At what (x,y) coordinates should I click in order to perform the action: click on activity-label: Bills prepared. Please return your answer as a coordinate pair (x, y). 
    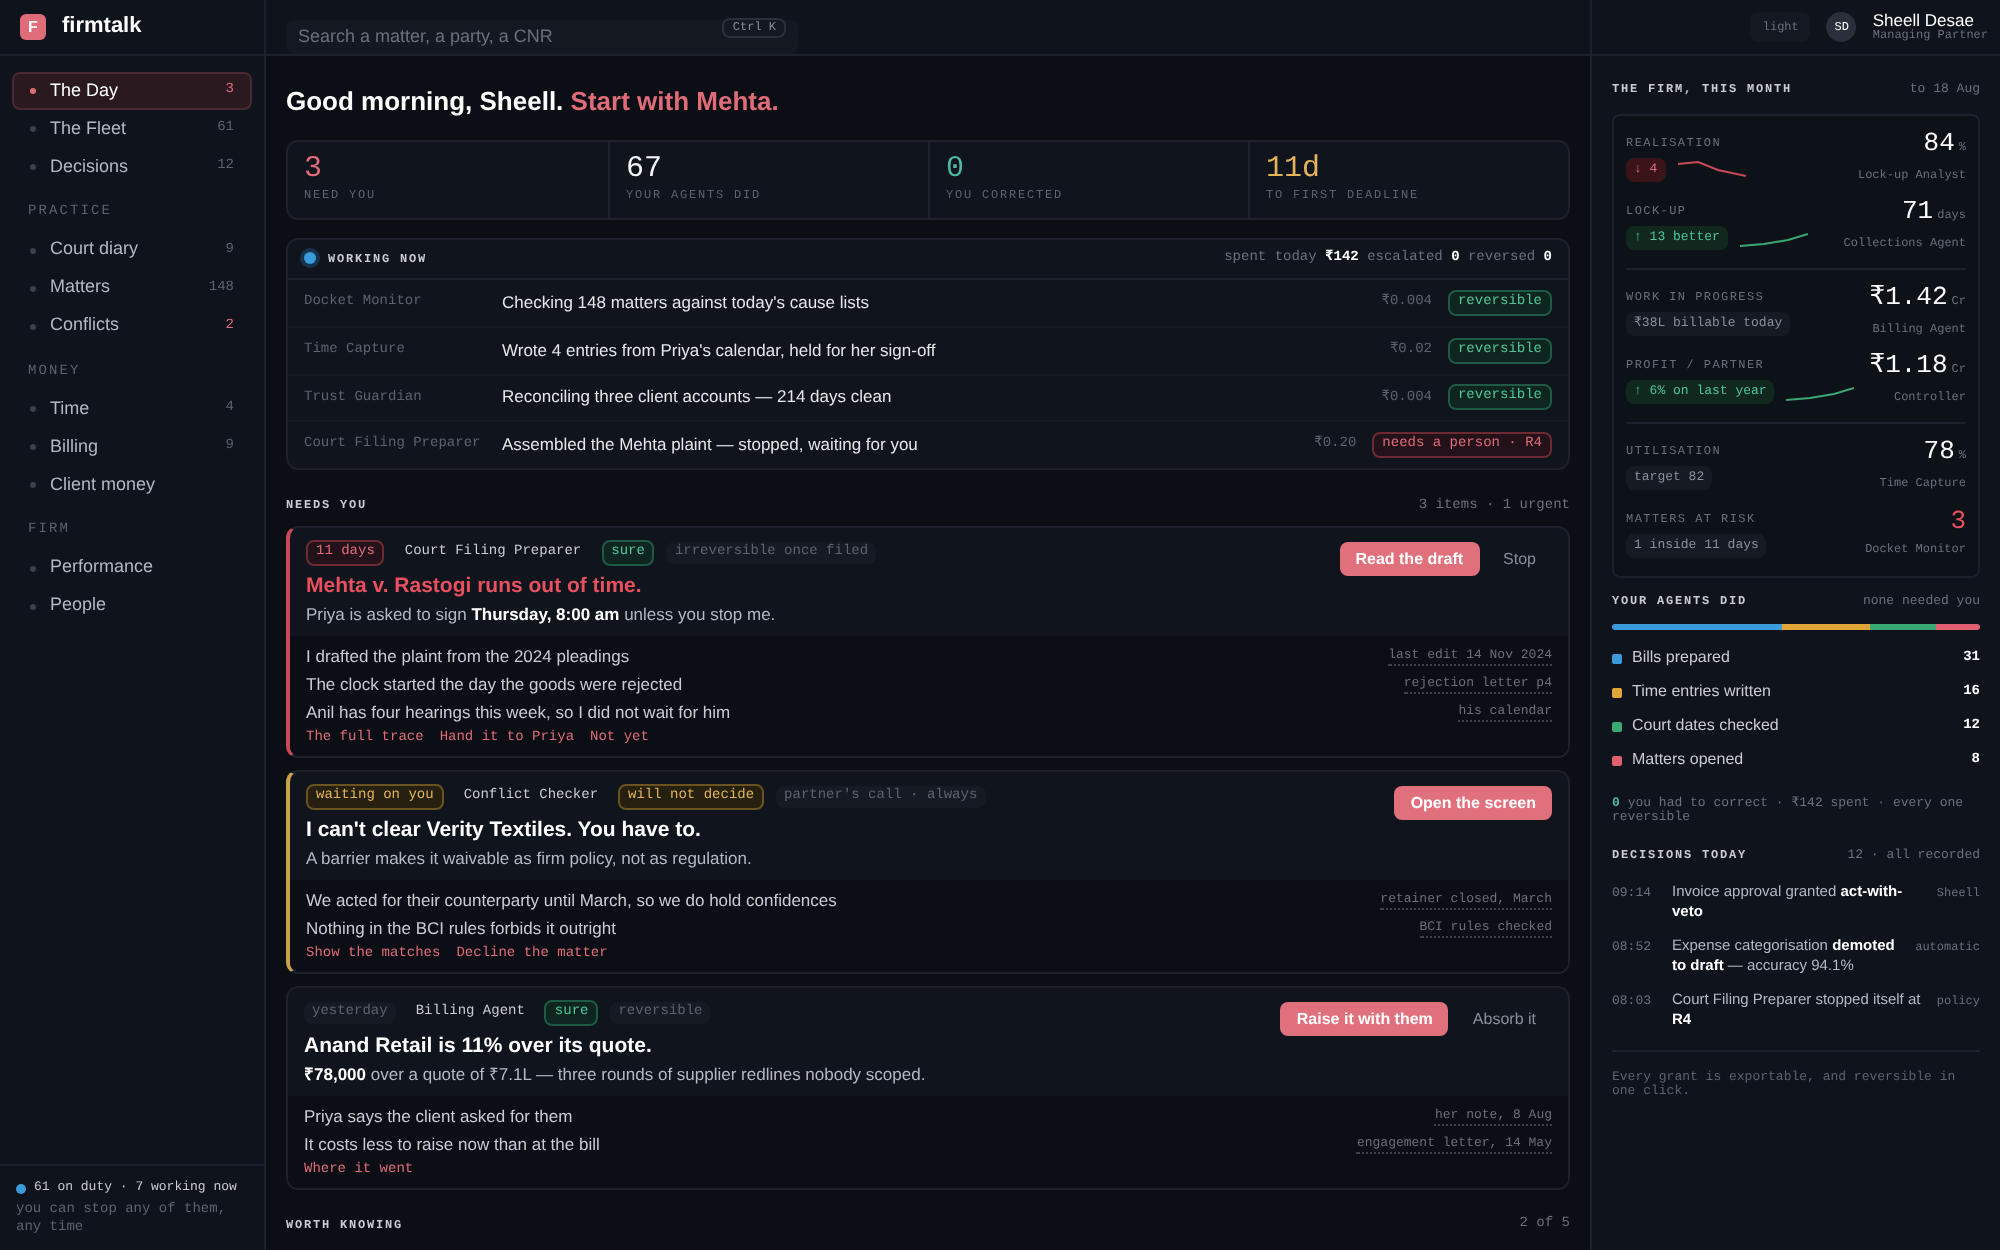
    Looking at the image, I should click on (1682, 658).